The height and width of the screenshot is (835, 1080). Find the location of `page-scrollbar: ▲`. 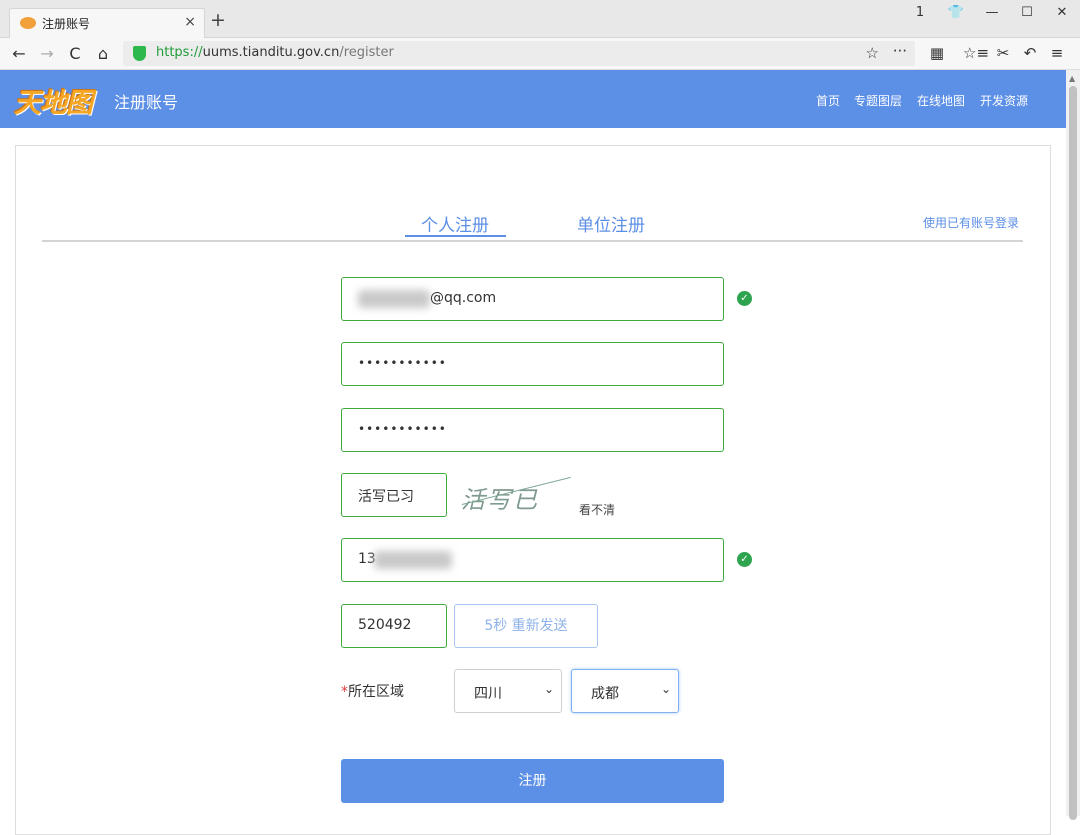

page-scrollbar: ▲ is located at coordinates (1073, 445).